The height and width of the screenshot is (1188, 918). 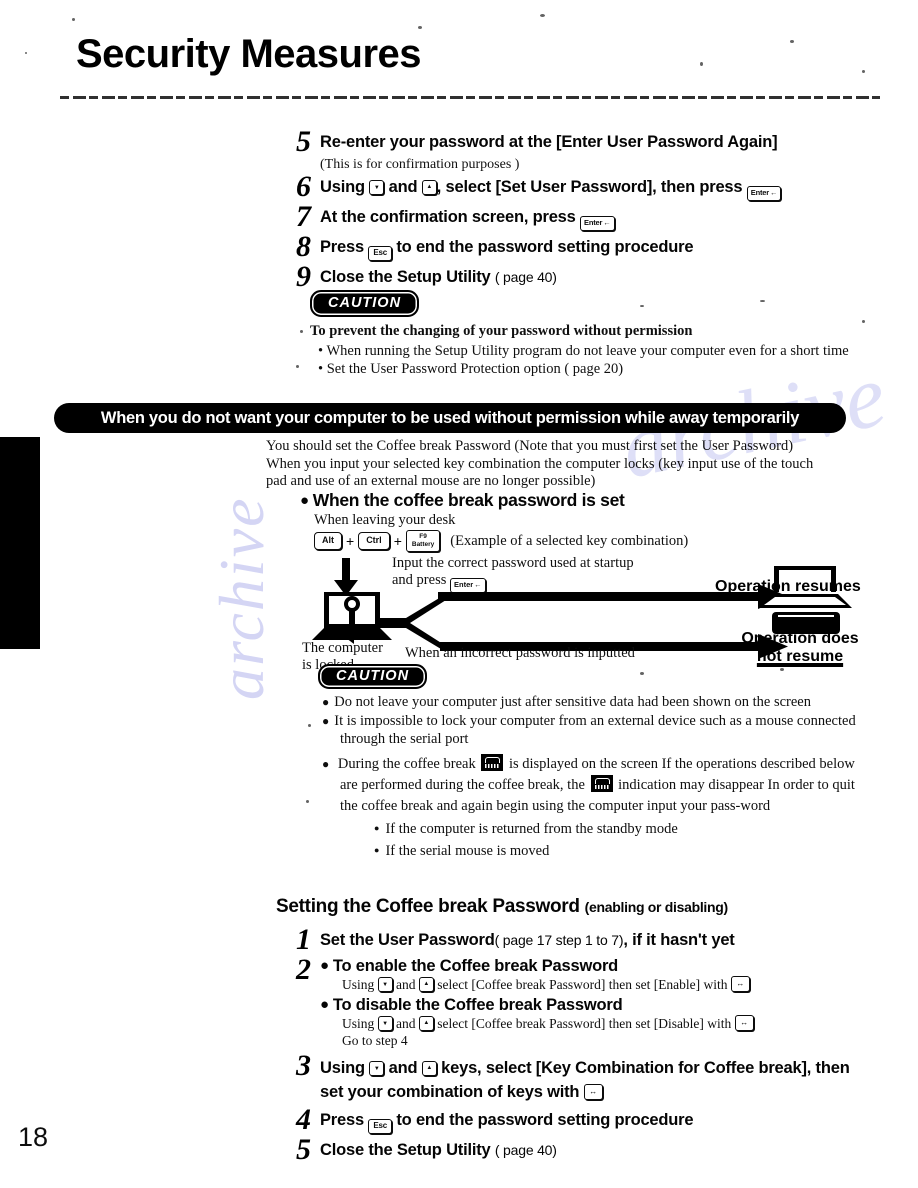 What do you see at coordinates (375, 1040) in the screenshot?
I see `goto-step-note: Go to step 4` at bounding box center [375, 1040].